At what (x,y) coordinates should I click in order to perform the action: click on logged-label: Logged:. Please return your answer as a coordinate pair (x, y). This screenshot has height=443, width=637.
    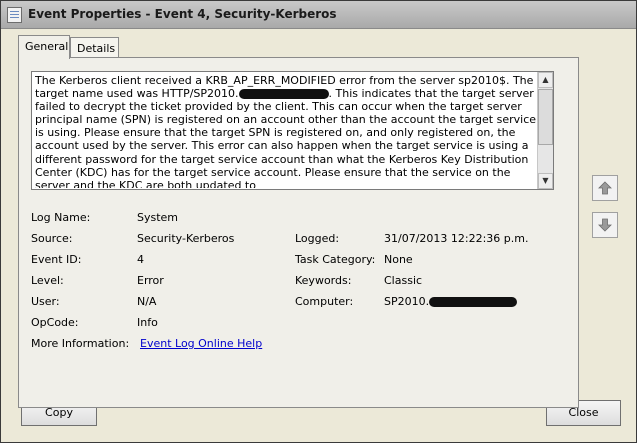
    Looking at the image, I should click on (317, 238).